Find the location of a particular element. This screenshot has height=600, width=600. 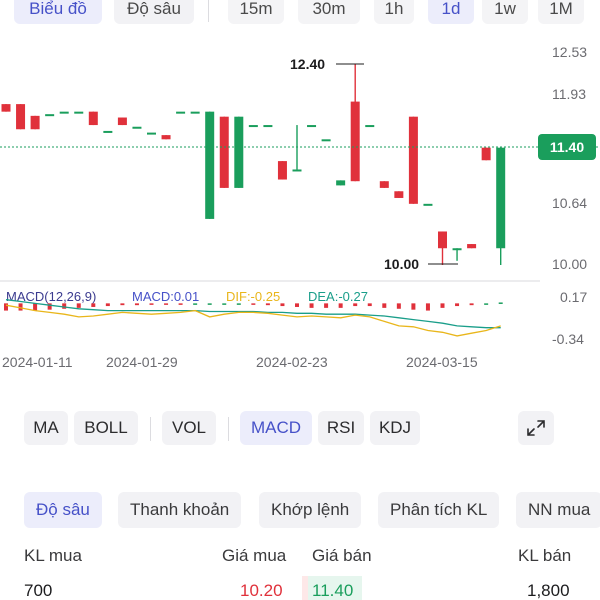

indicator-macd: MACD is located at coordinates (276, 428).